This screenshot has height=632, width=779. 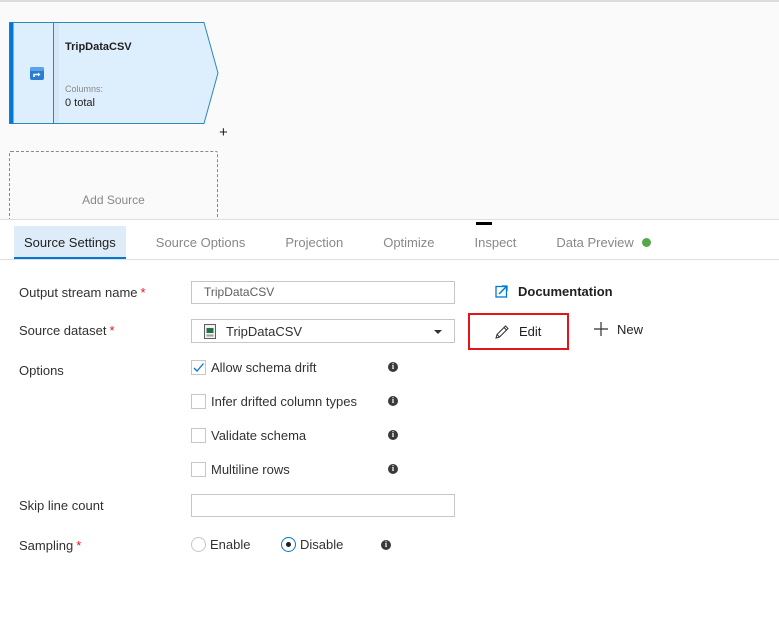 I want to click on tab-data-preview-label: Data Preview, so click(x=595, y=242).